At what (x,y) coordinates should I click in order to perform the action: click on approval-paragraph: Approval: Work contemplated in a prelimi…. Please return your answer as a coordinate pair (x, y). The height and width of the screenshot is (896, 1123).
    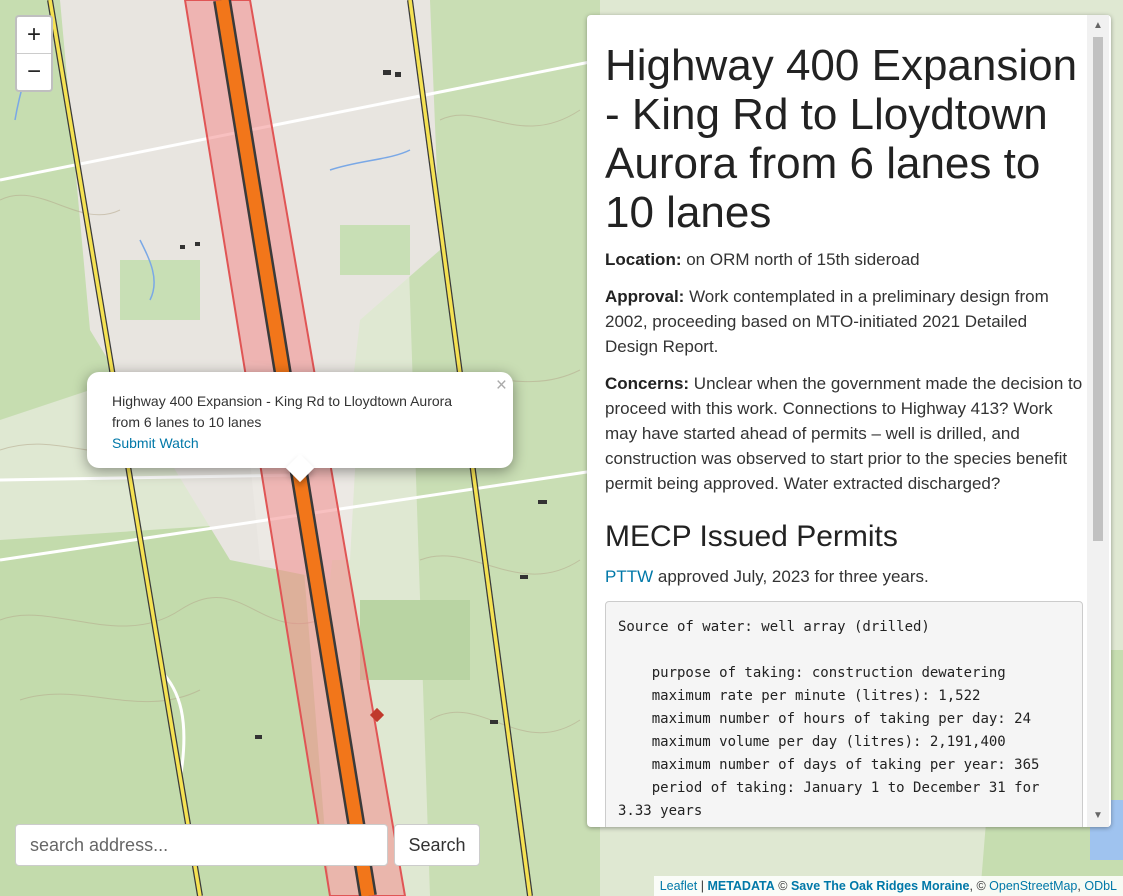
    Looking at the image, I should click on (844, 321).